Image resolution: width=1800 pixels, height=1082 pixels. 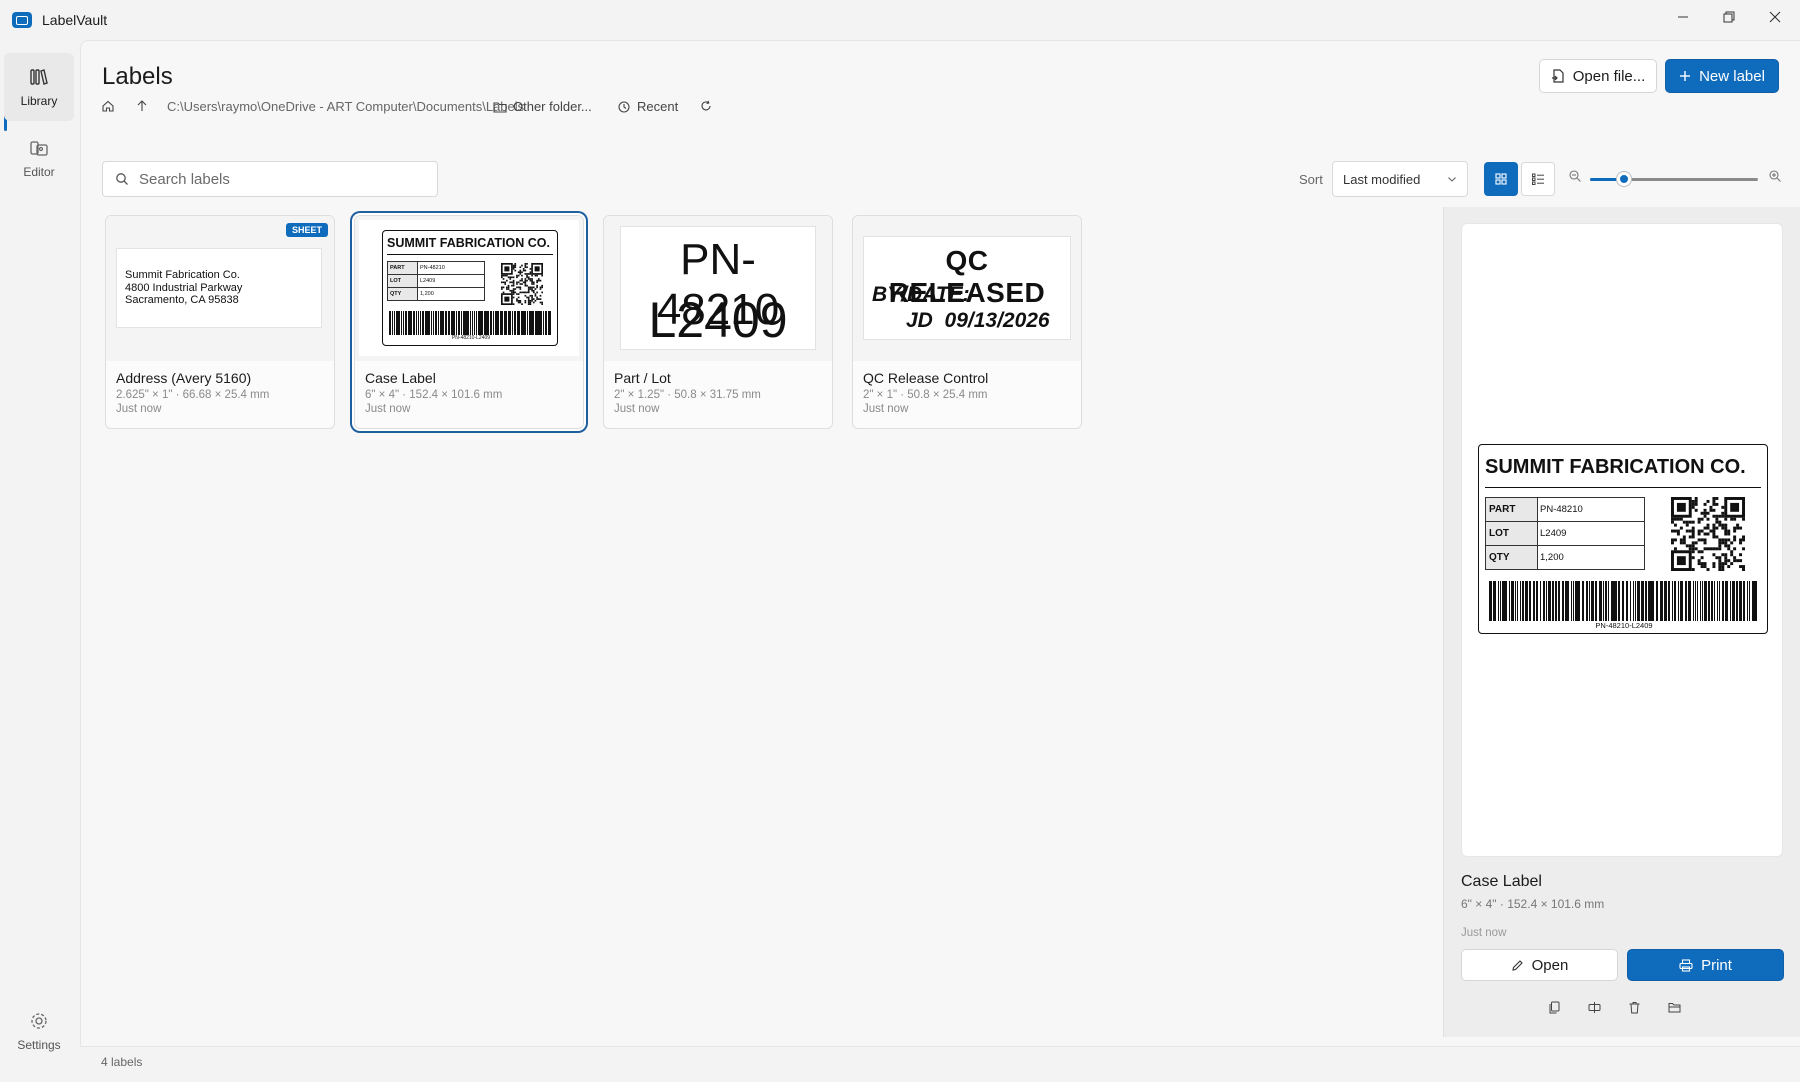 I want to click on search-input, so click(x=279, y=179).